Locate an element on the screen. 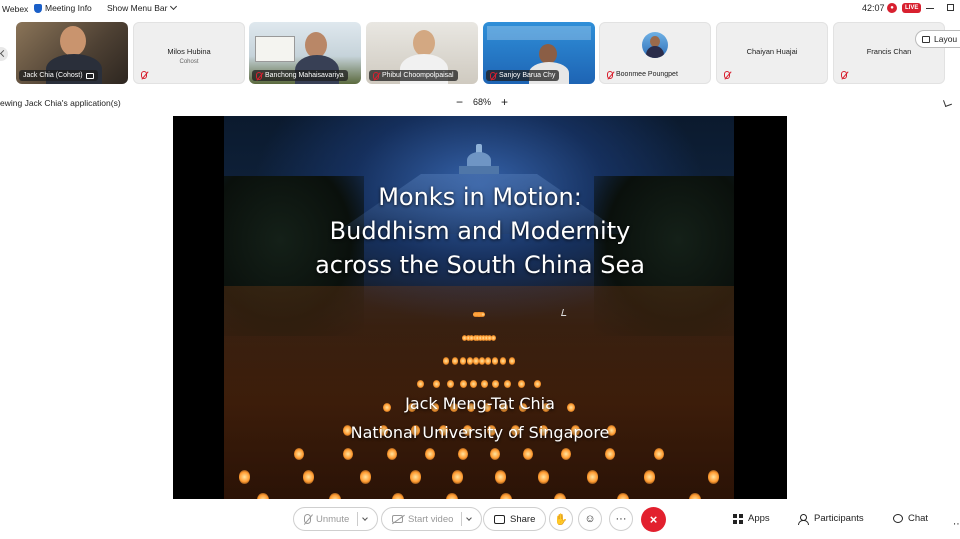 The width and height of the screenshot is (960, 539). smiley-icon: ☺ is located at coordinates (590, 519).